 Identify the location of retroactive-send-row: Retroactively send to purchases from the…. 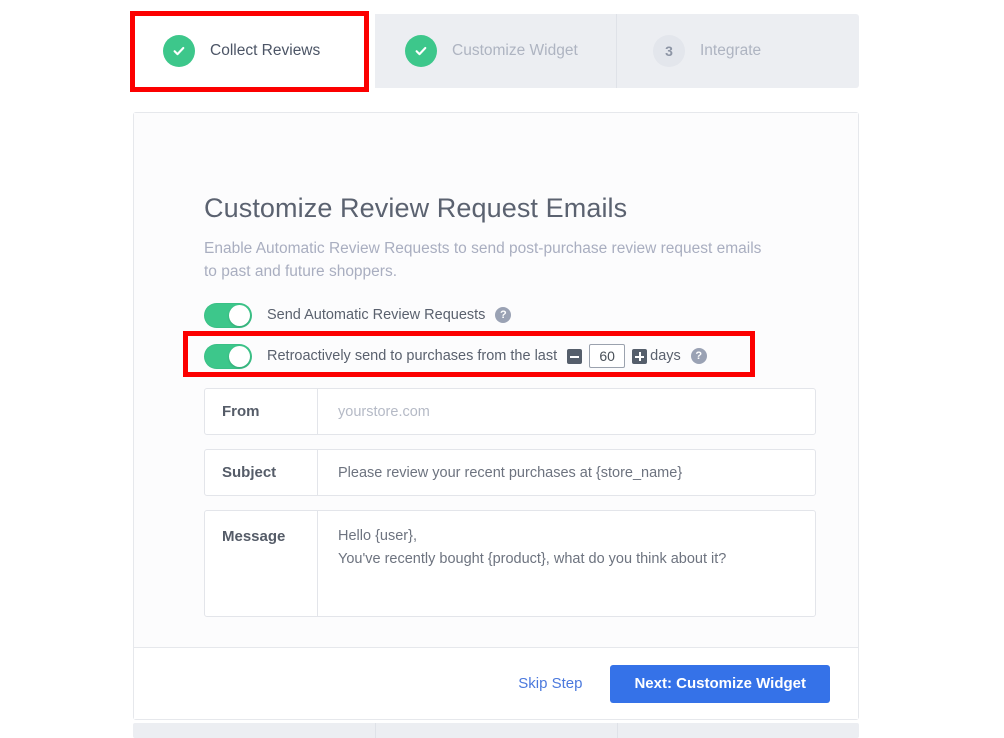
(455, 356).